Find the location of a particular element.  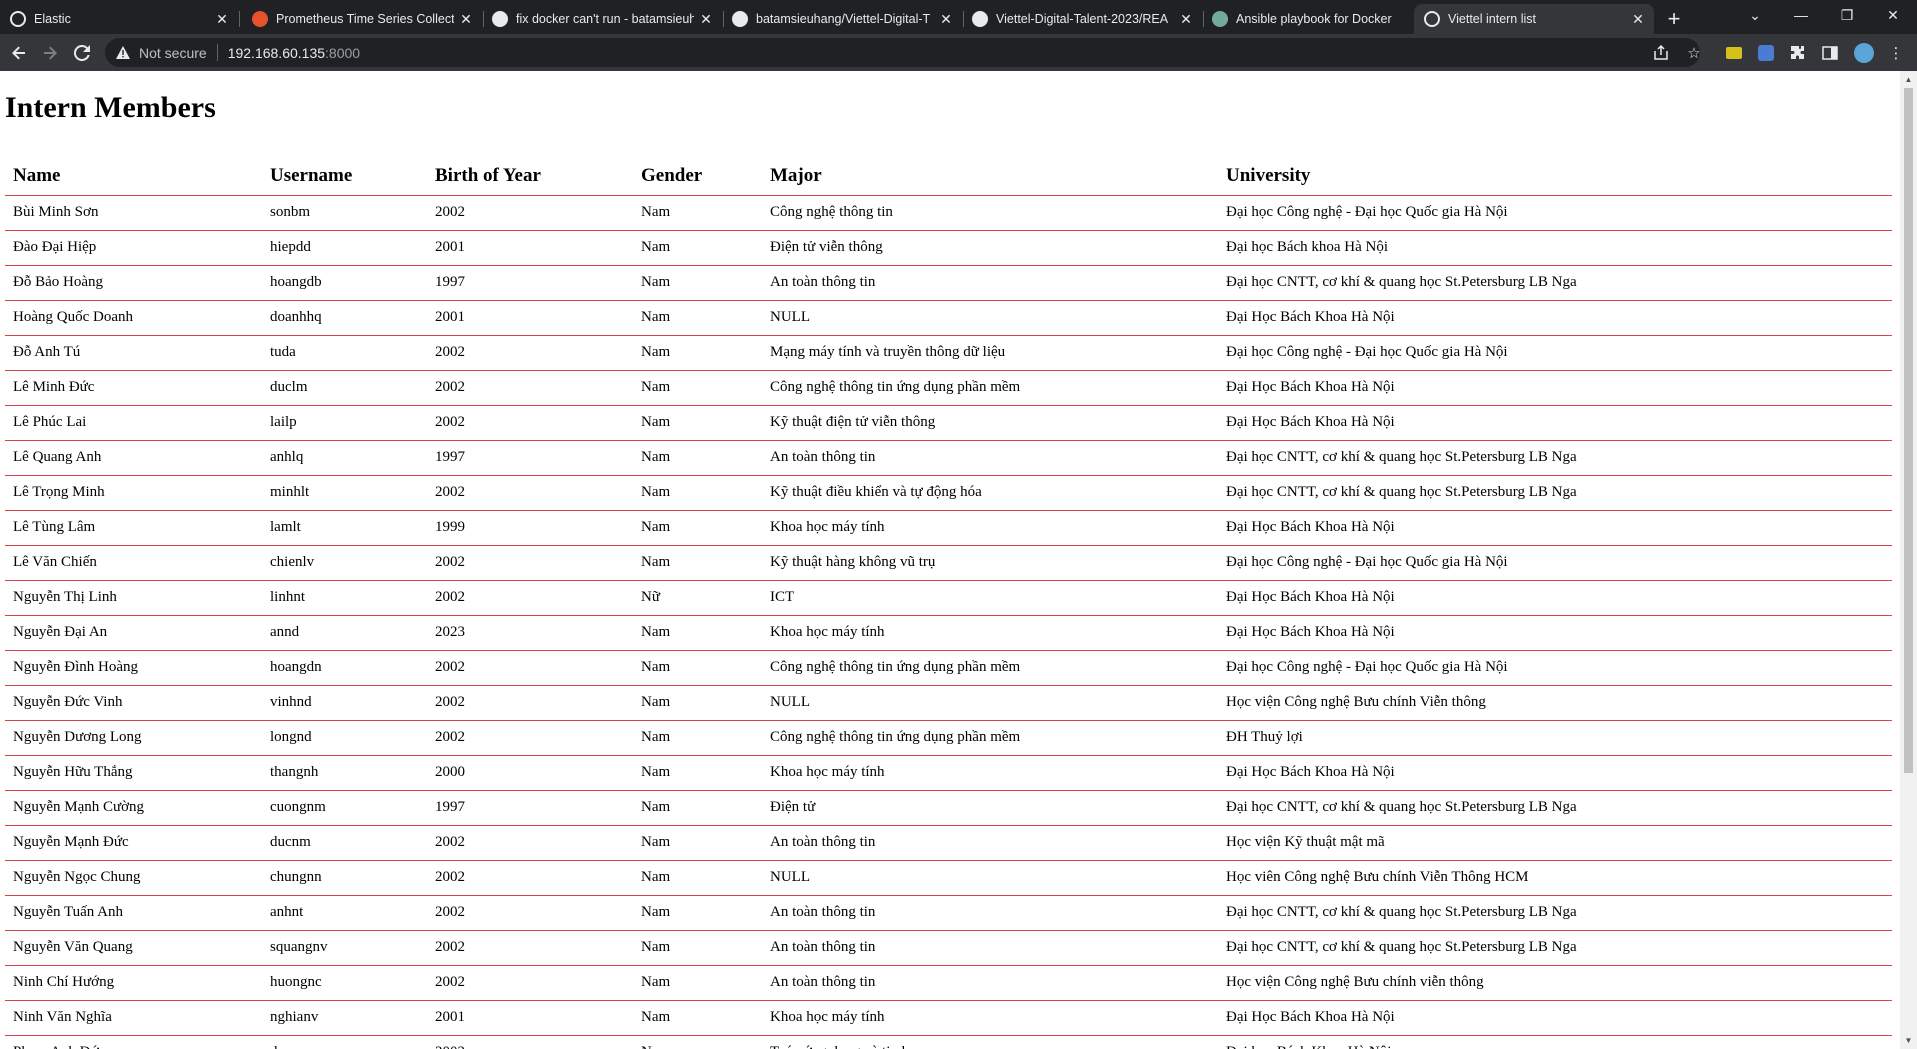

column-header-username: Username is located at coordinates (344, 176).